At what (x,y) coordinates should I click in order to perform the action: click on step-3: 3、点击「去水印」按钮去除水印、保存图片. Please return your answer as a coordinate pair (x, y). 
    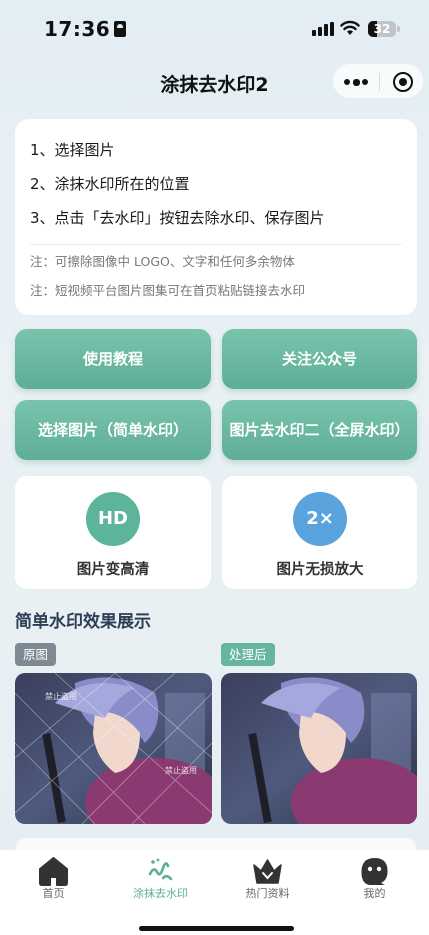
    Looking at the image, I should click on (177, 218).